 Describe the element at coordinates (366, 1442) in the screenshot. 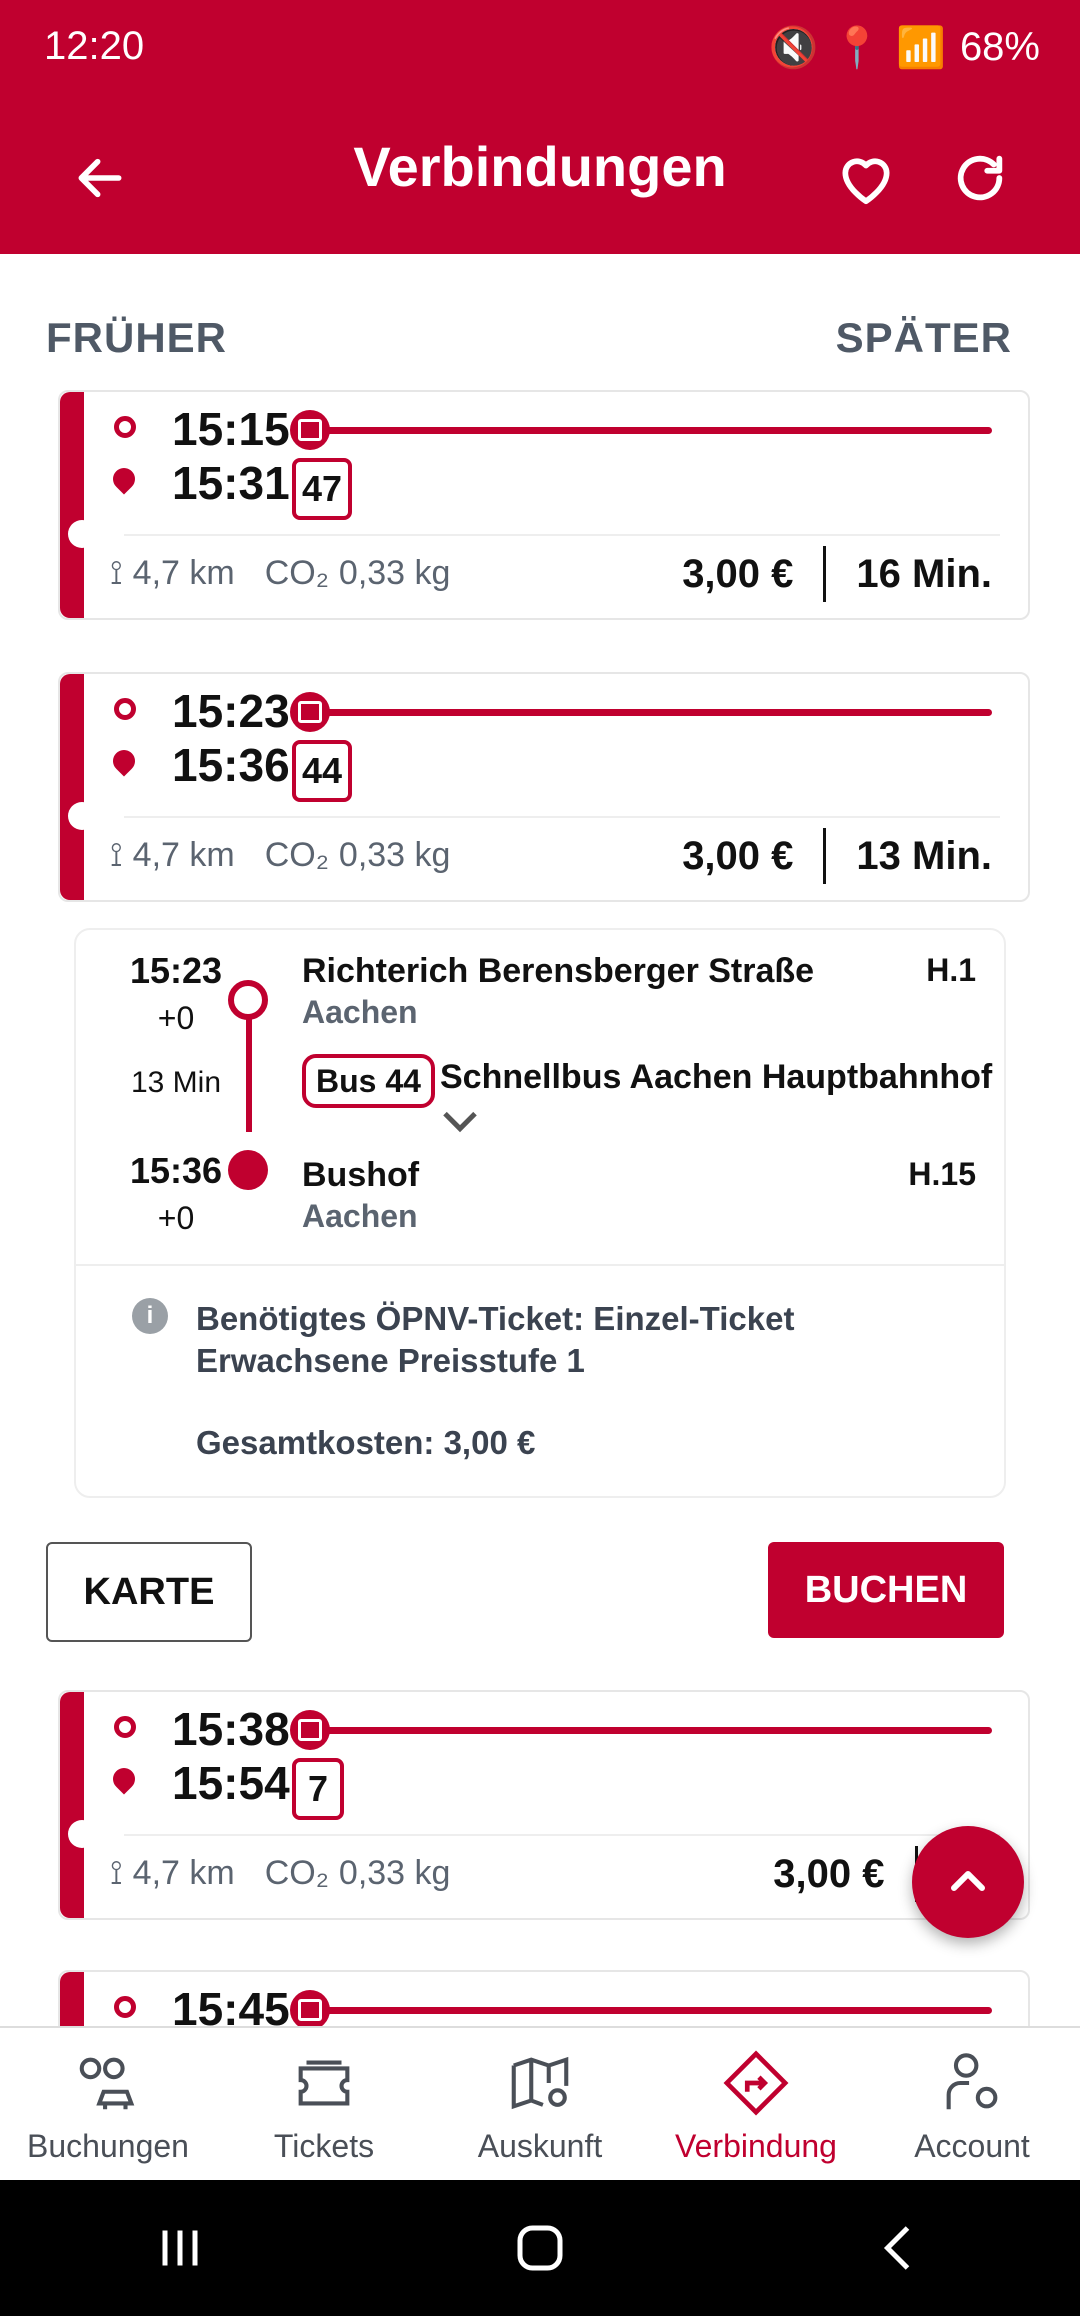

I see `total-cost: Gesamtkosten: 3,00 €` at that location.